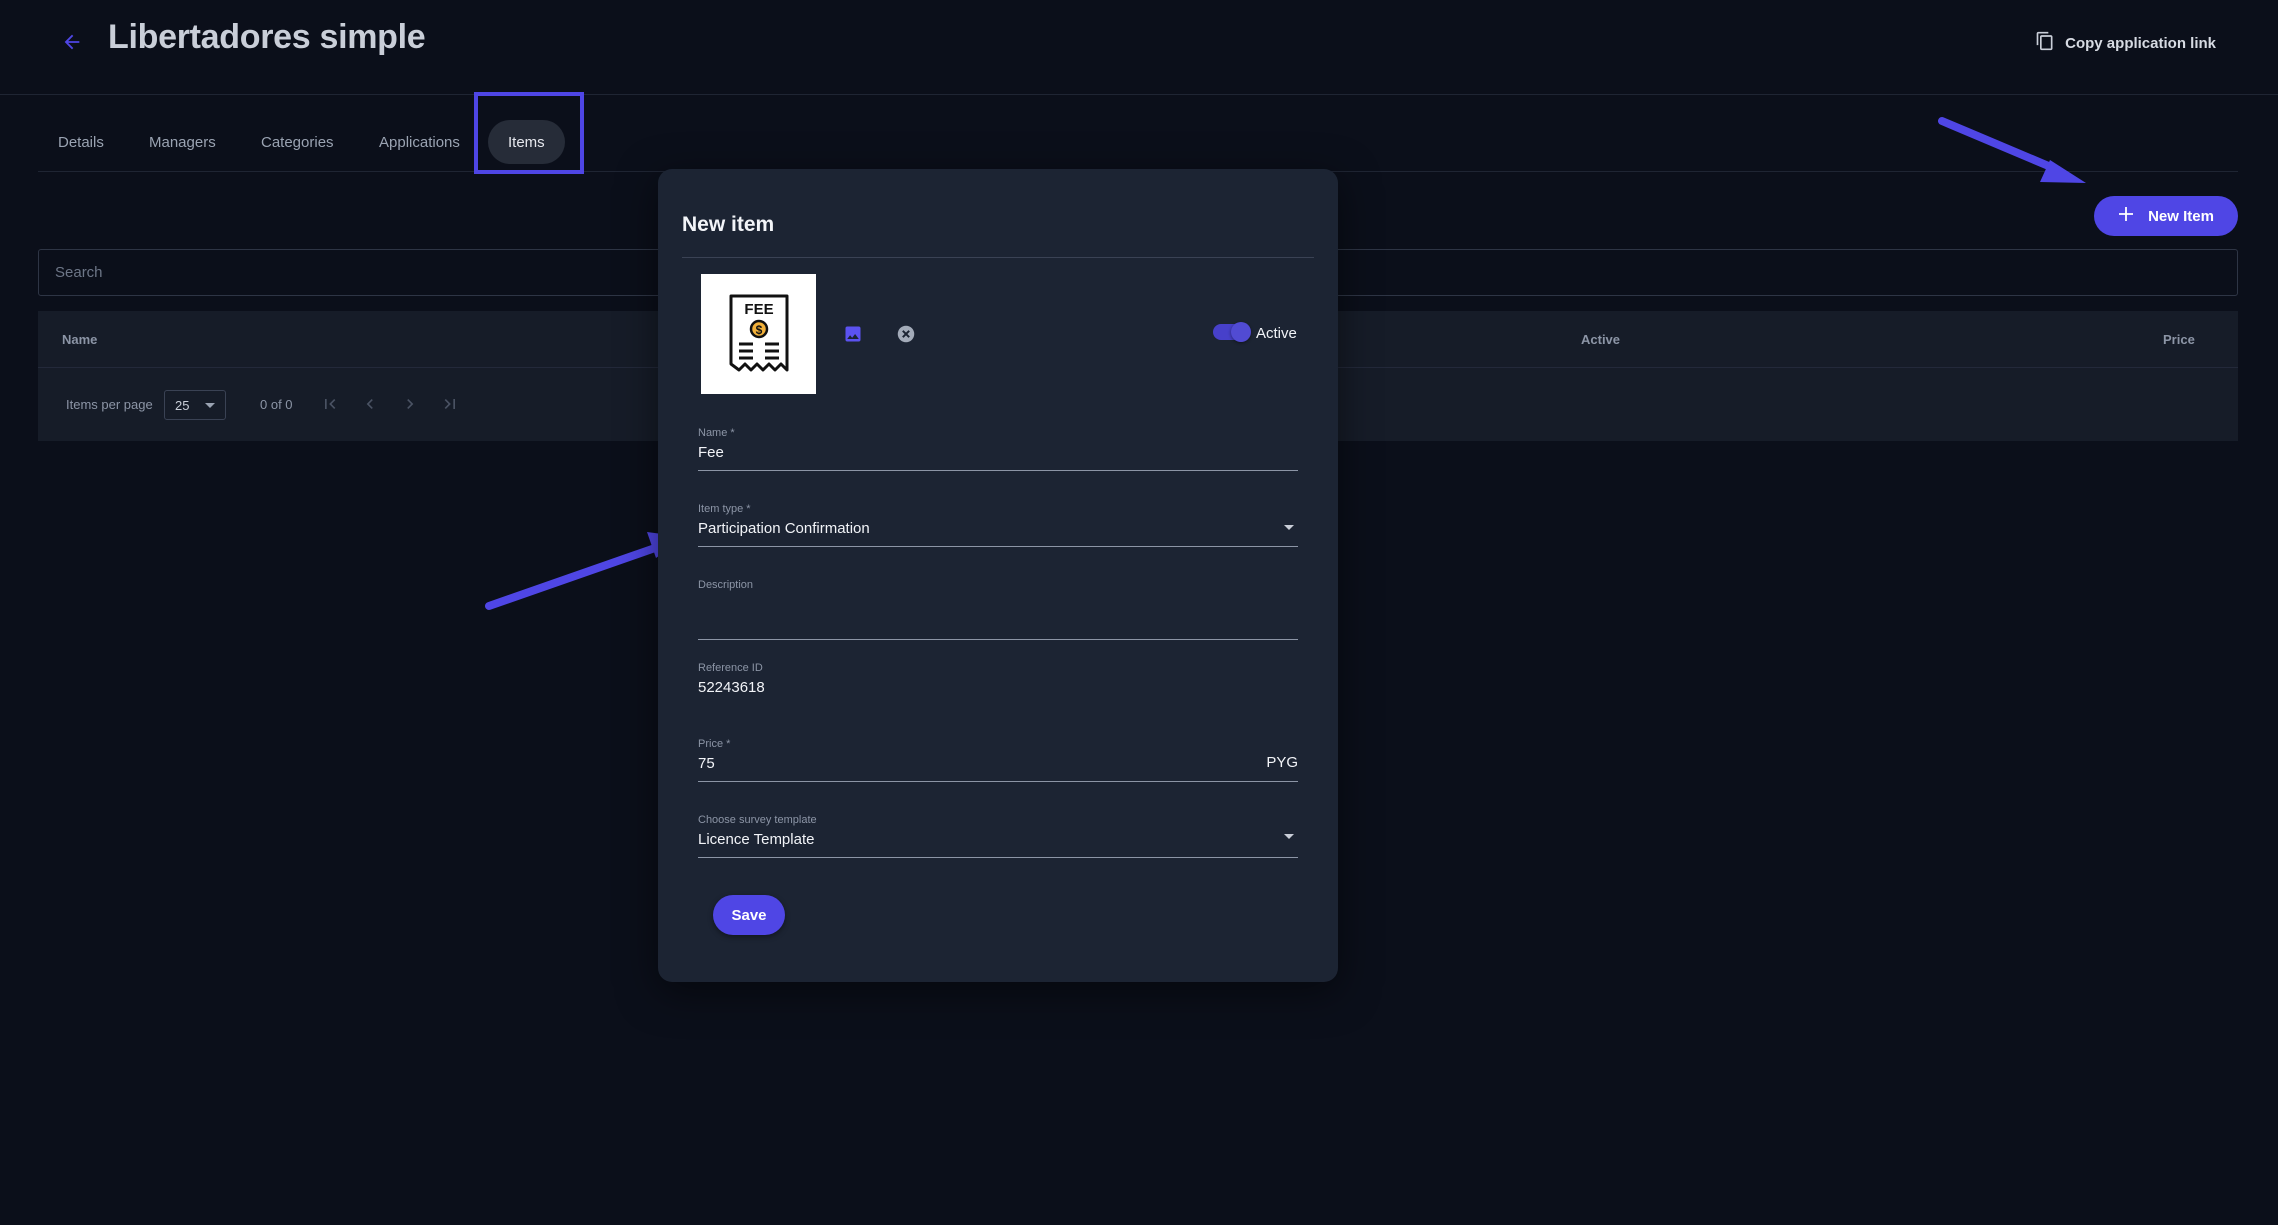  I want to click on column-header-active: Active, so click(1600, 339).